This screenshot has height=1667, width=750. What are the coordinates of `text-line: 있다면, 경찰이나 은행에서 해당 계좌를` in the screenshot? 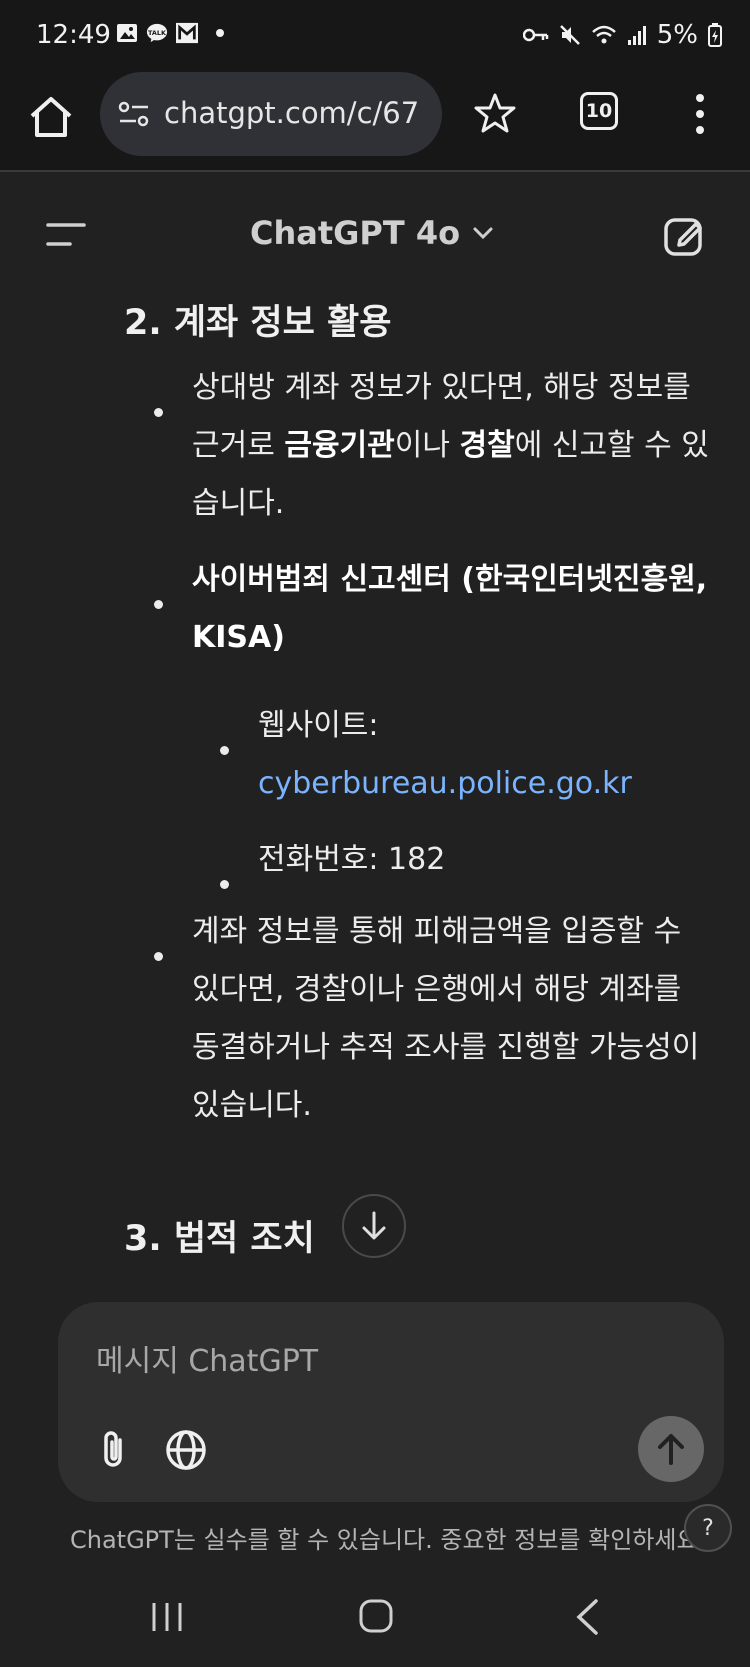 It's located at (437, 989).